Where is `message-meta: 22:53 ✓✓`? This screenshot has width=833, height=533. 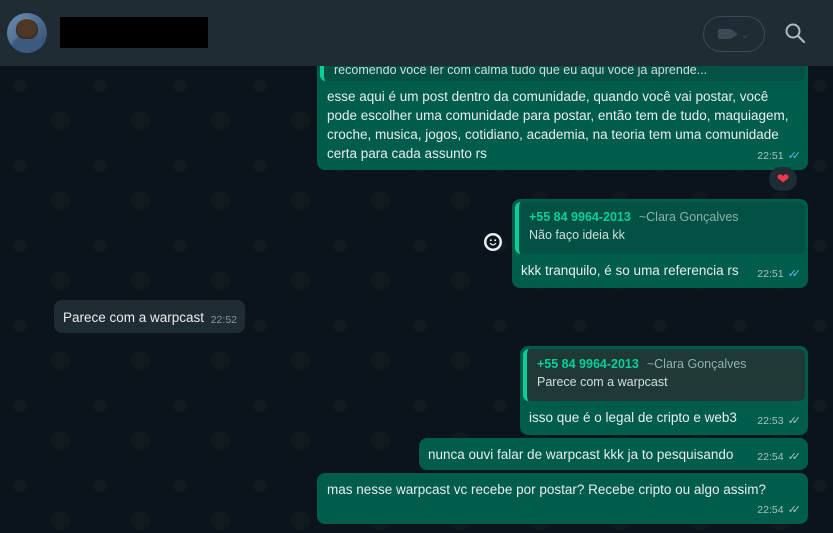
message-meta: 22:53 ✓✓ is located at coordinates (779, 421).